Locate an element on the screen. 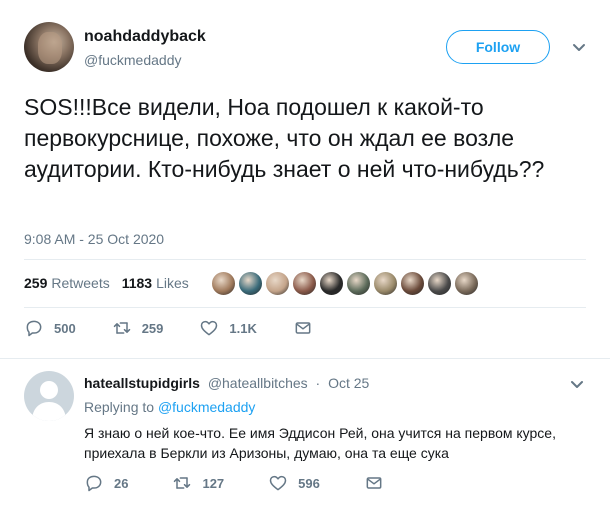  retweet-action-count: 259 is located at coordinates (152, 328).